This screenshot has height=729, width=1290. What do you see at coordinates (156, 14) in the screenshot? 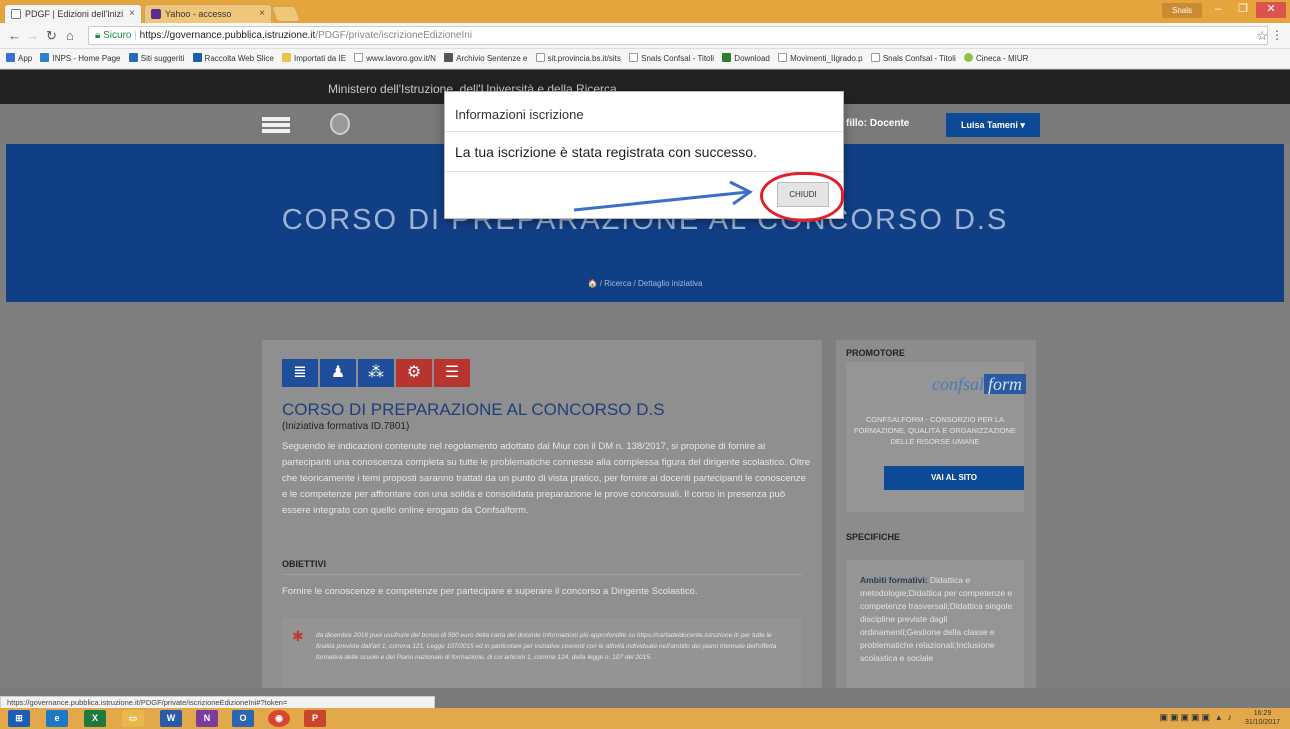
I see `yahoo-favicon` at bounding box center [156, 14].